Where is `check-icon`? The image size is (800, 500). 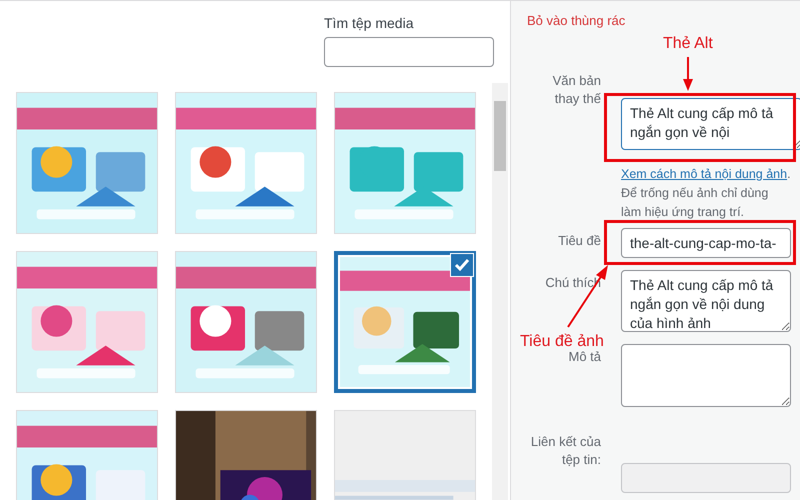 check-icon is located at coordinates (462, 265).